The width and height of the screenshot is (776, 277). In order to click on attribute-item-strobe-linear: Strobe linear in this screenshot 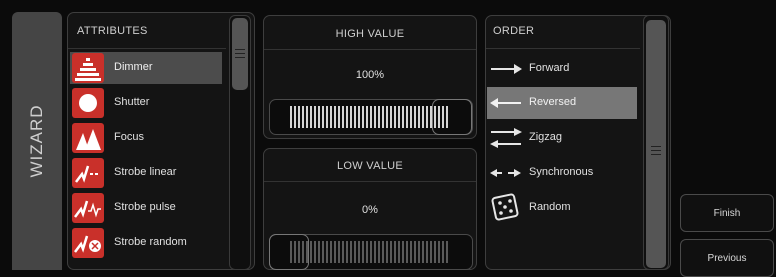, I will do `click(146, 173)`.